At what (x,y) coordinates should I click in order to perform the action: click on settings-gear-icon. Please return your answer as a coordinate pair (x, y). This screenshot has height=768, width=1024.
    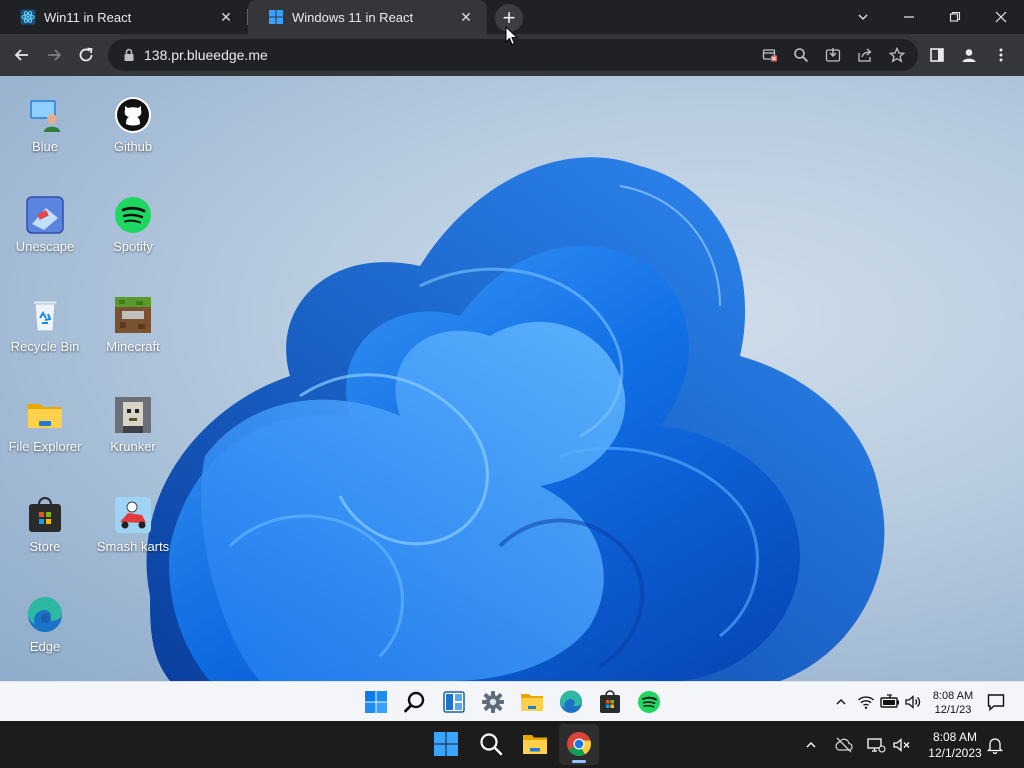
    Looking at the image, I should click on (493, 702).